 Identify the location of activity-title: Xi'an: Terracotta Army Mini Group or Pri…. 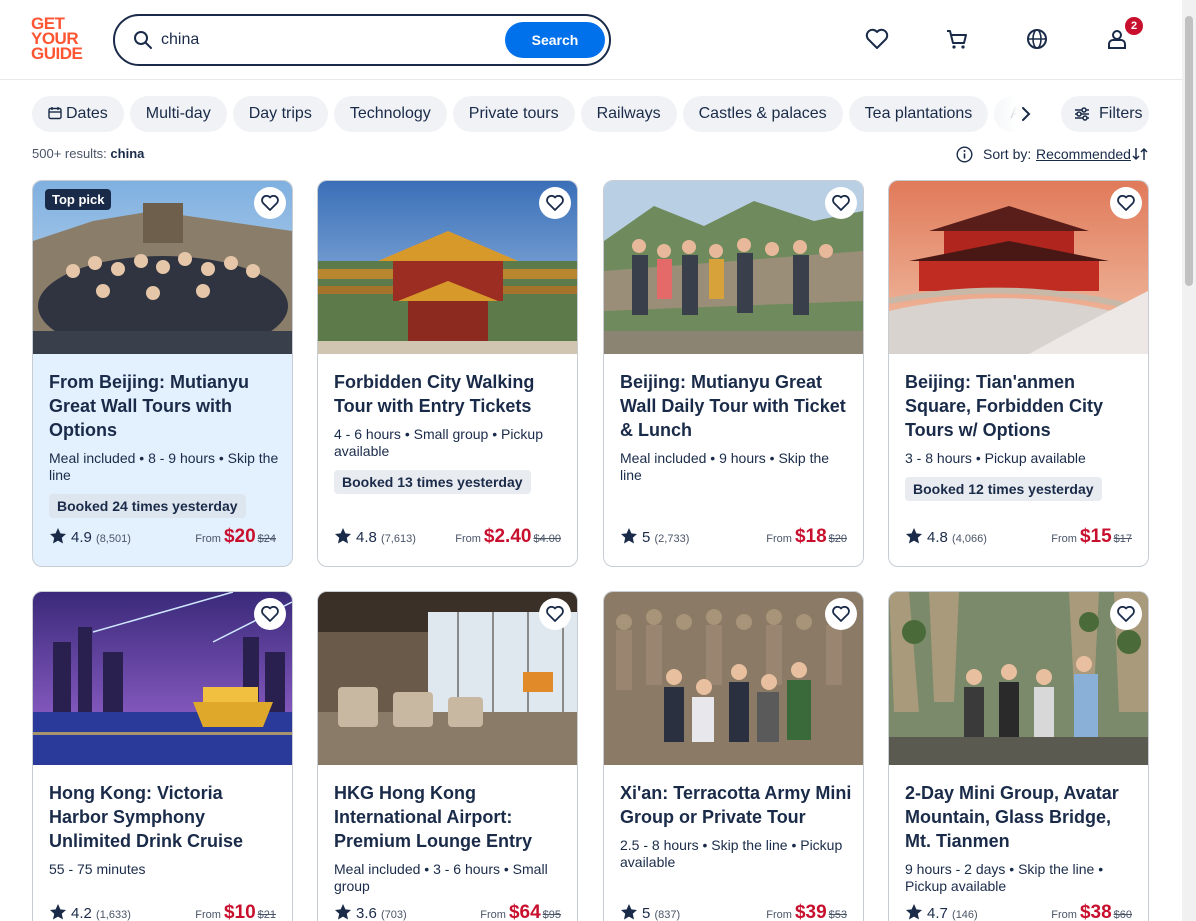
(736, 805).